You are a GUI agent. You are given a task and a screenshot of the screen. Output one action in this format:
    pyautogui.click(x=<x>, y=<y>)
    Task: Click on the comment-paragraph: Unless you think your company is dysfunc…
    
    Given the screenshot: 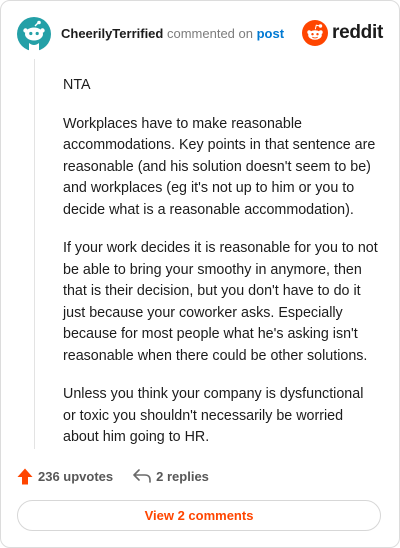 What is the action you would take?
    pyautogui.click(x=213, y=415)
    